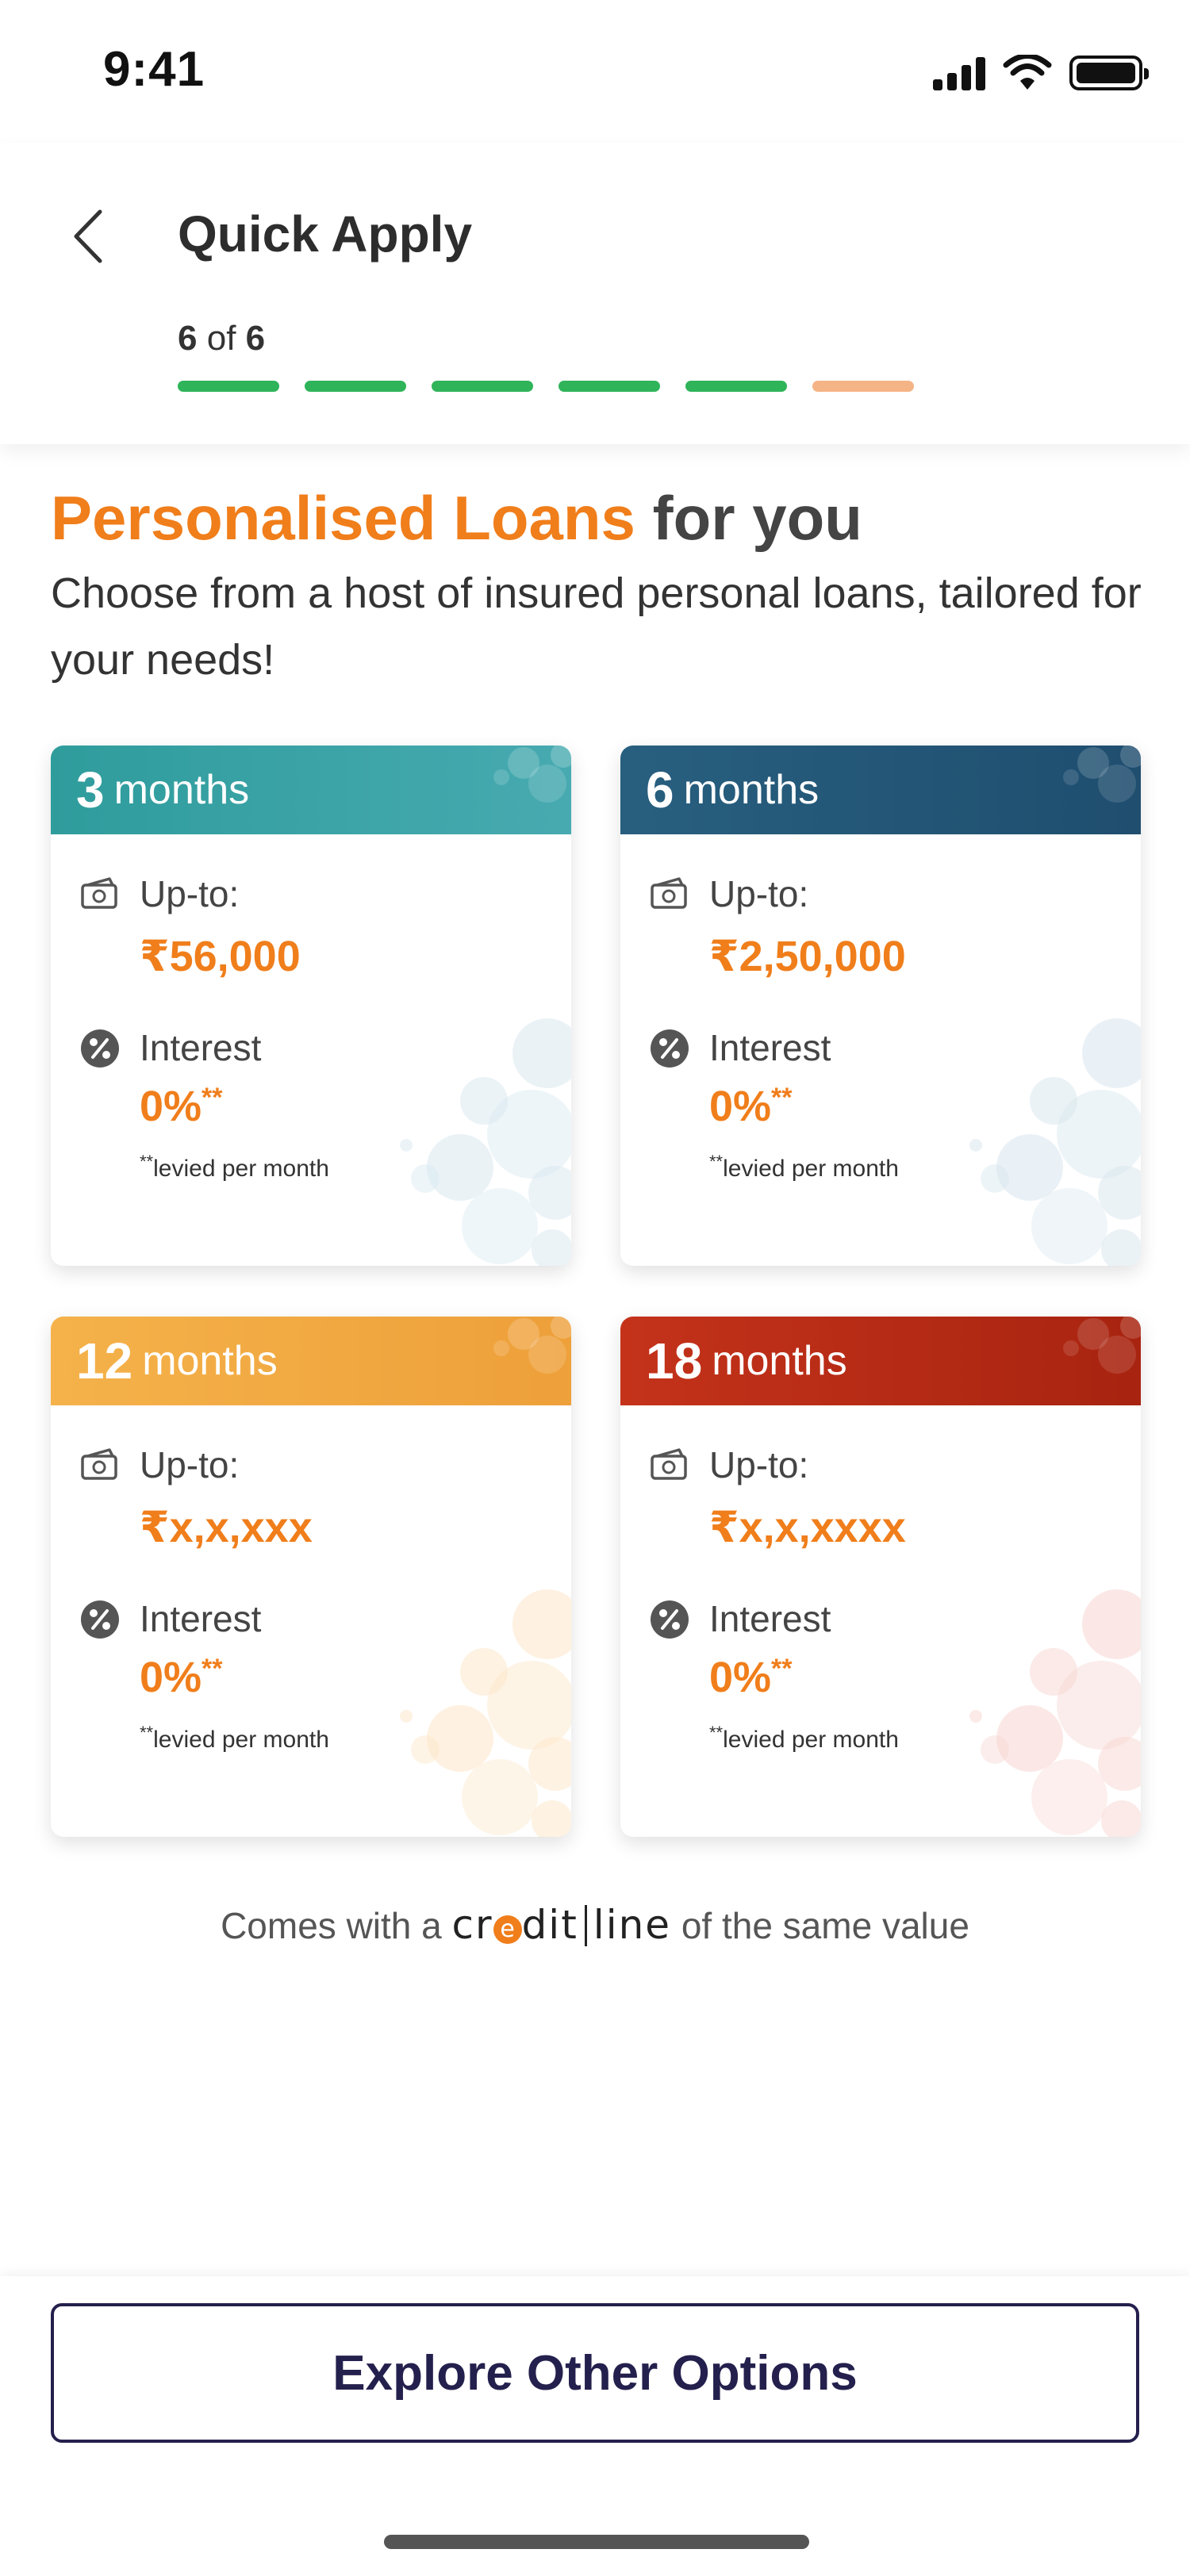 Image resolution: width=1190 pixels, height=2576 pixels. I want to click on loan-amount: ₹56,000, so click(220, 956).